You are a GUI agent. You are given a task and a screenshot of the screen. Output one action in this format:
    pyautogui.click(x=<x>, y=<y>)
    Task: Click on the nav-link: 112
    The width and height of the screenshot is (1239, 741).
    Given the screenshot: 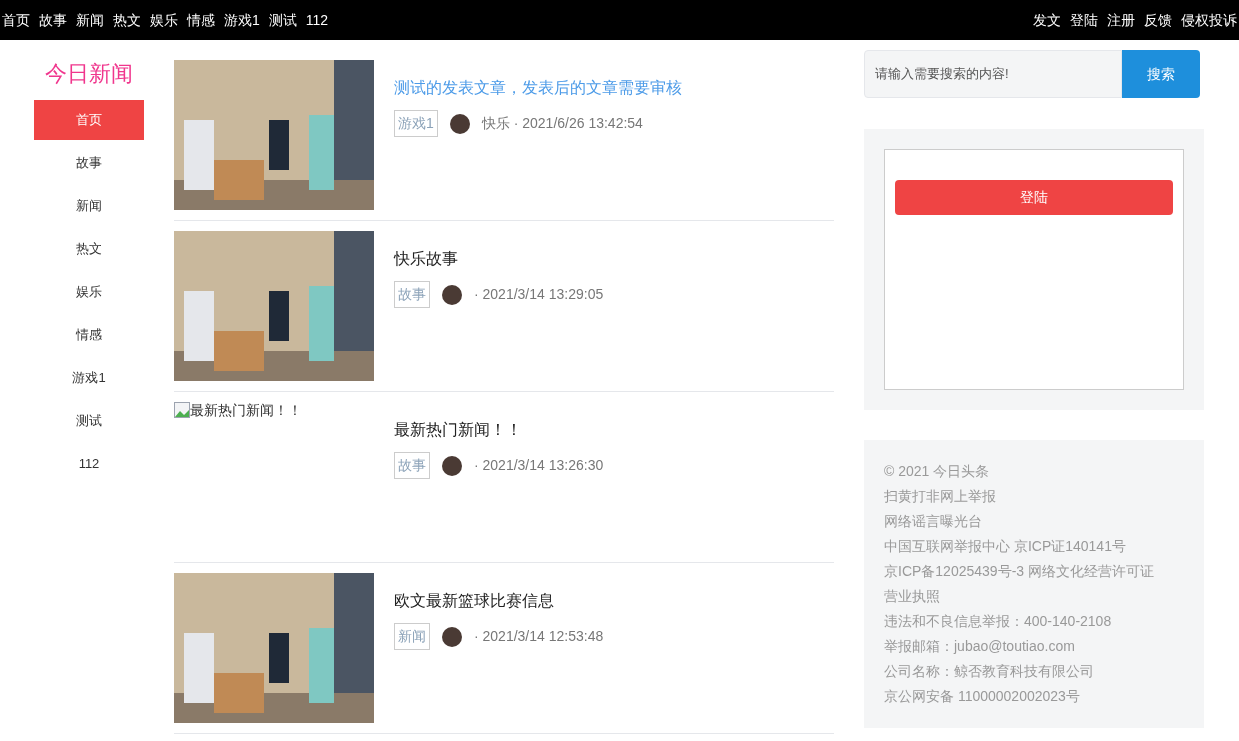 What is the action you would take?
    pyautogui.click(x=317, y=20)
    